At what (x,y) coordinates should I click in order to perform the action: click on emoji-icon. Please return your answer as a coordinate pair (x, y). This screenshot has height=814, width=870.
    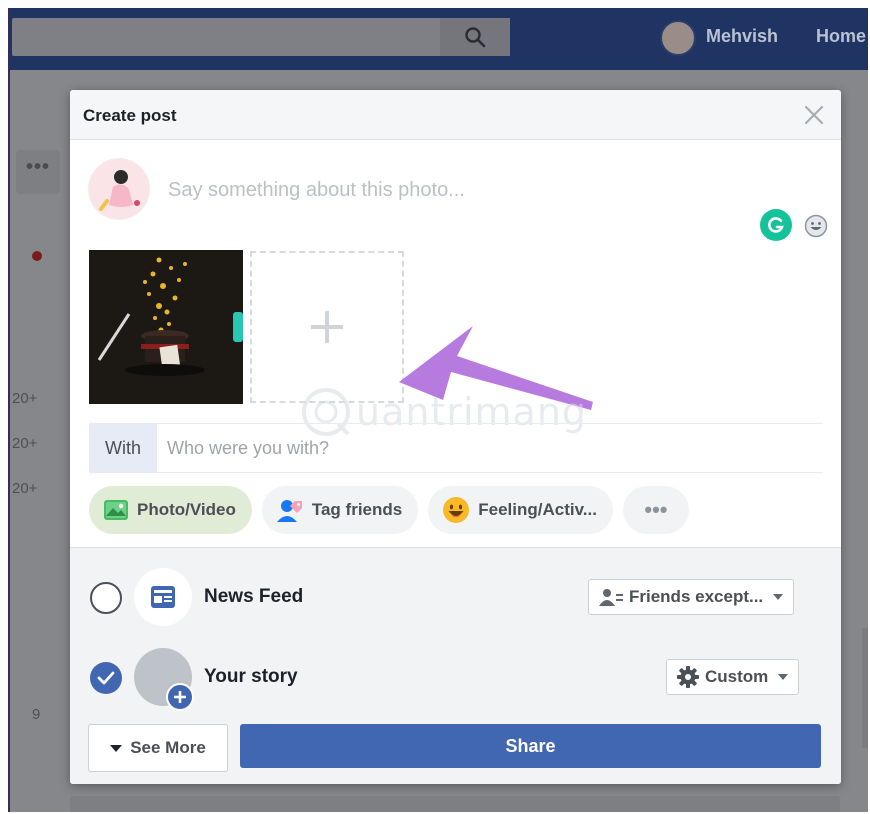
    Looking at the image, I should click on (816, 226).